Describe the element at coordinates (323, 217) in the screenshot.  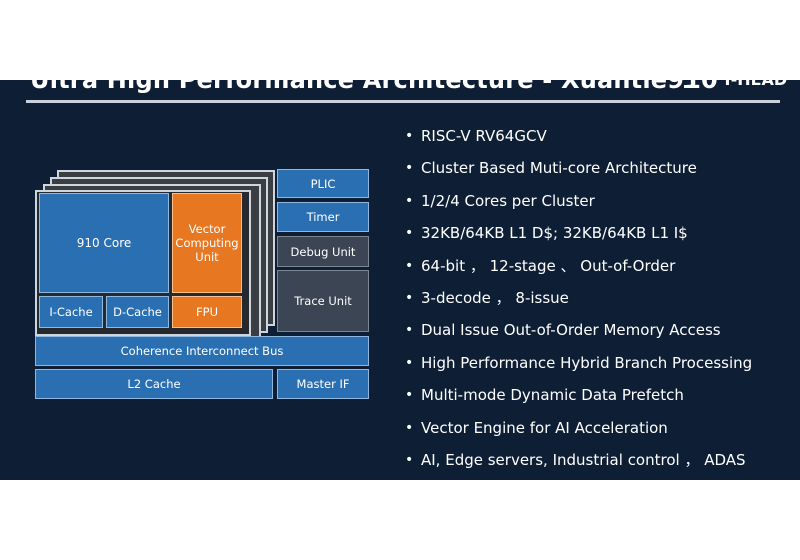
I see `timer-block: Timer` at that location.